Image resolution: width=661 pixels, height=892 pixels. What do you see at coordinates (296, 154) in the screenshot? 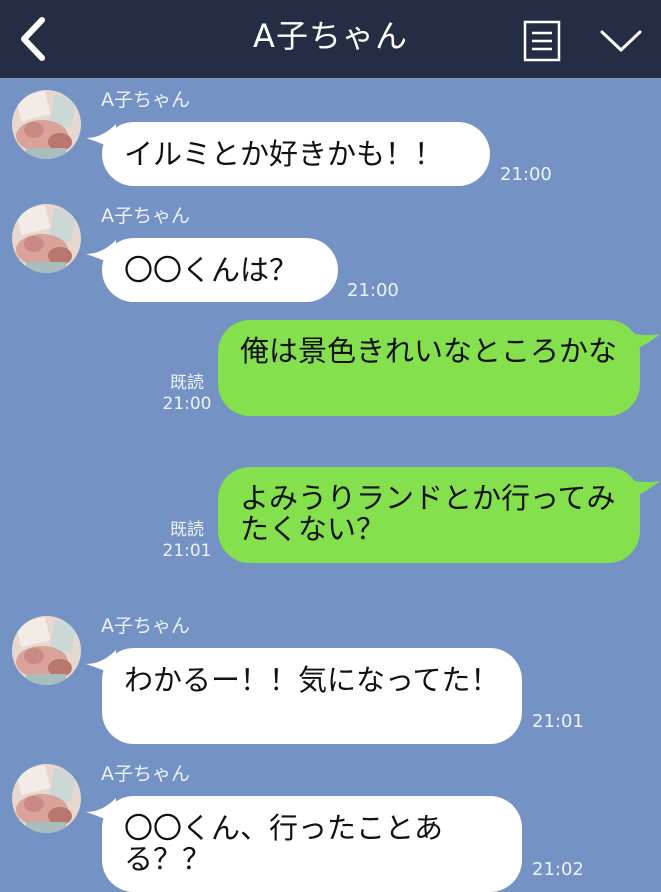
I see `message-bubble: イルミとか好きかも！！` at bounding box center [296, 154].